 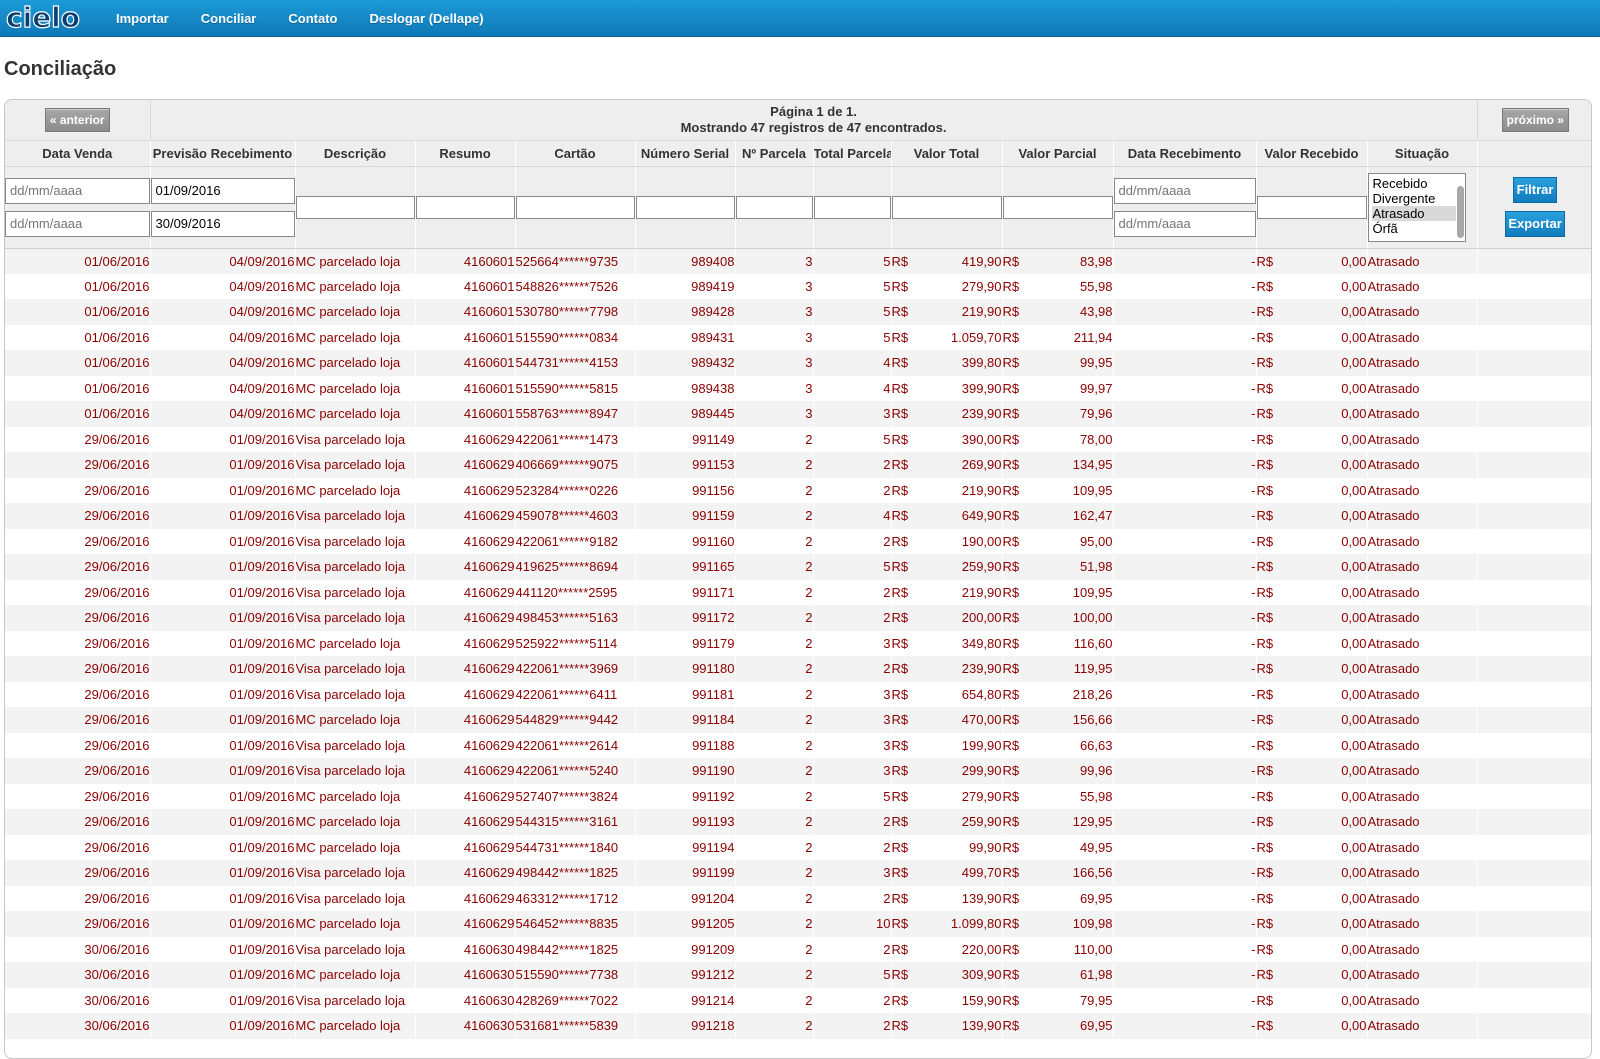 I want to click on col-situacao: Situação, so click(x=1422, y=153).